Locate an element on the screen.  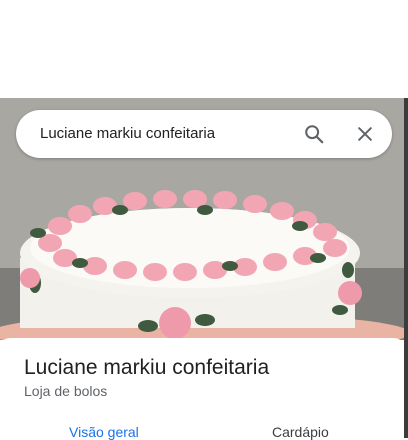
place-title: Luciane markiu confeitaria is located at coordinates (147, 367).